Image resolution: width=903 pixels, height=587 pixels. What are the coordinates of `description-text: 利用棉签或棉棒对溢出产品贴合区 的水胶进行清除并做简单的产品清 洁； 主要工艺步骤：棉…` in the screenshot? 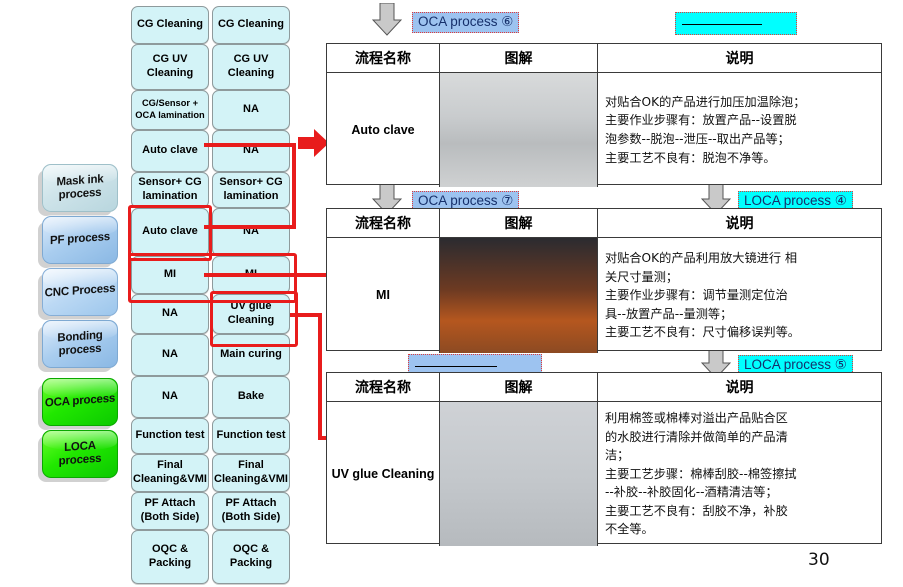 It's located at (701, 474).